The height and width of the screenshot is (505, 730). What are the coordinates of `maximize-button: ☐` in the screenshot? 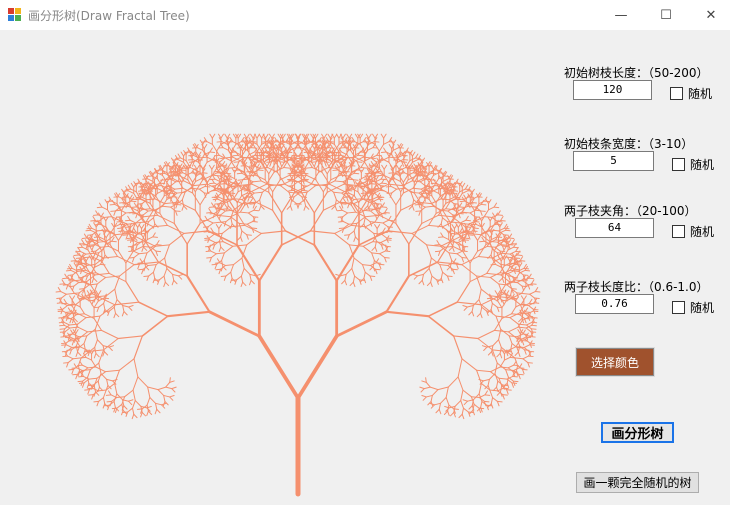 It's located at (666, 15).